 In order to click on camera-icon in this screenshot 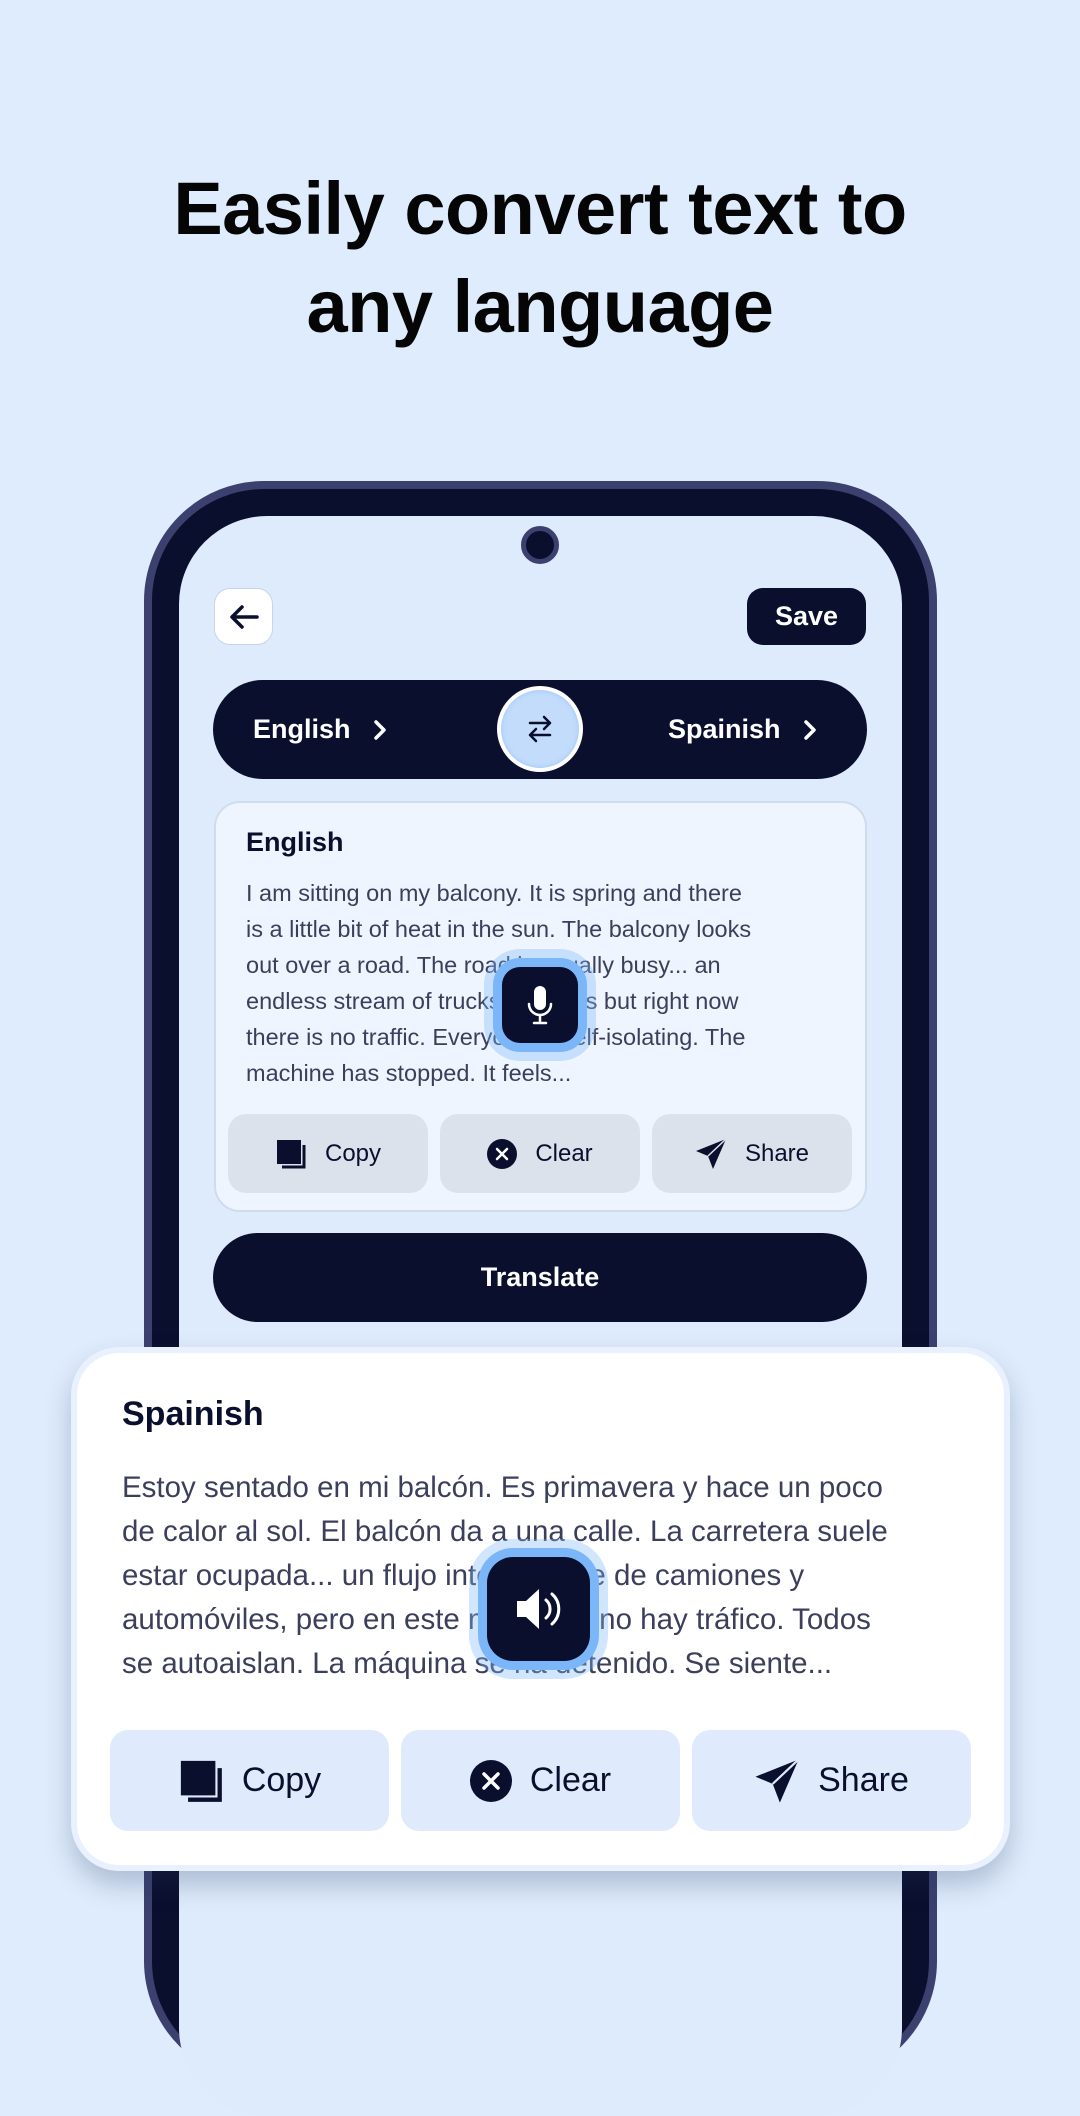, I will do `click(540, 545)`.